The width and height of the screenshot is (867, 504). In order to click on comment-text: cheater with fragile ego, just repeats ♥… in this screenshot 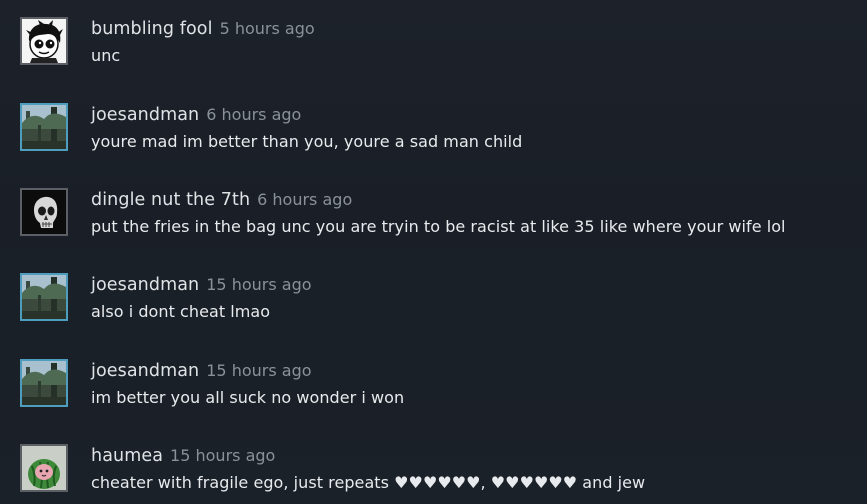, I will do `click(368, 482)`.